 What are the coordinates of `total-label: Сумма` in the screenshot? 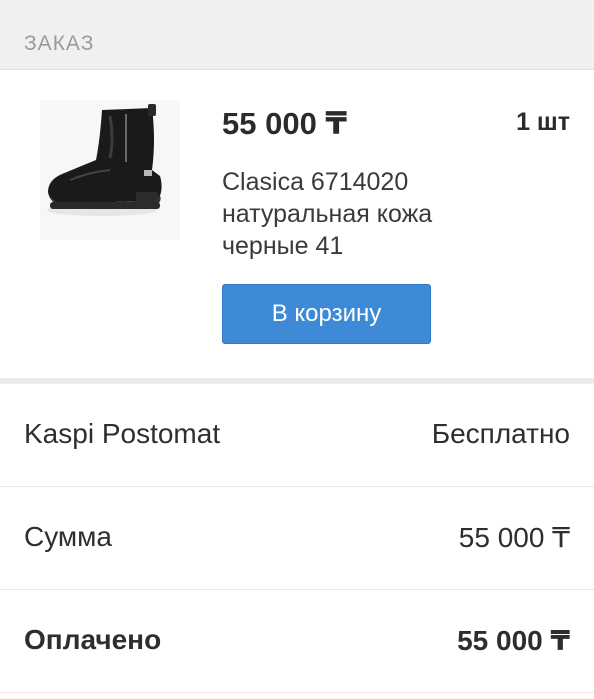 It's located at (68, 536).